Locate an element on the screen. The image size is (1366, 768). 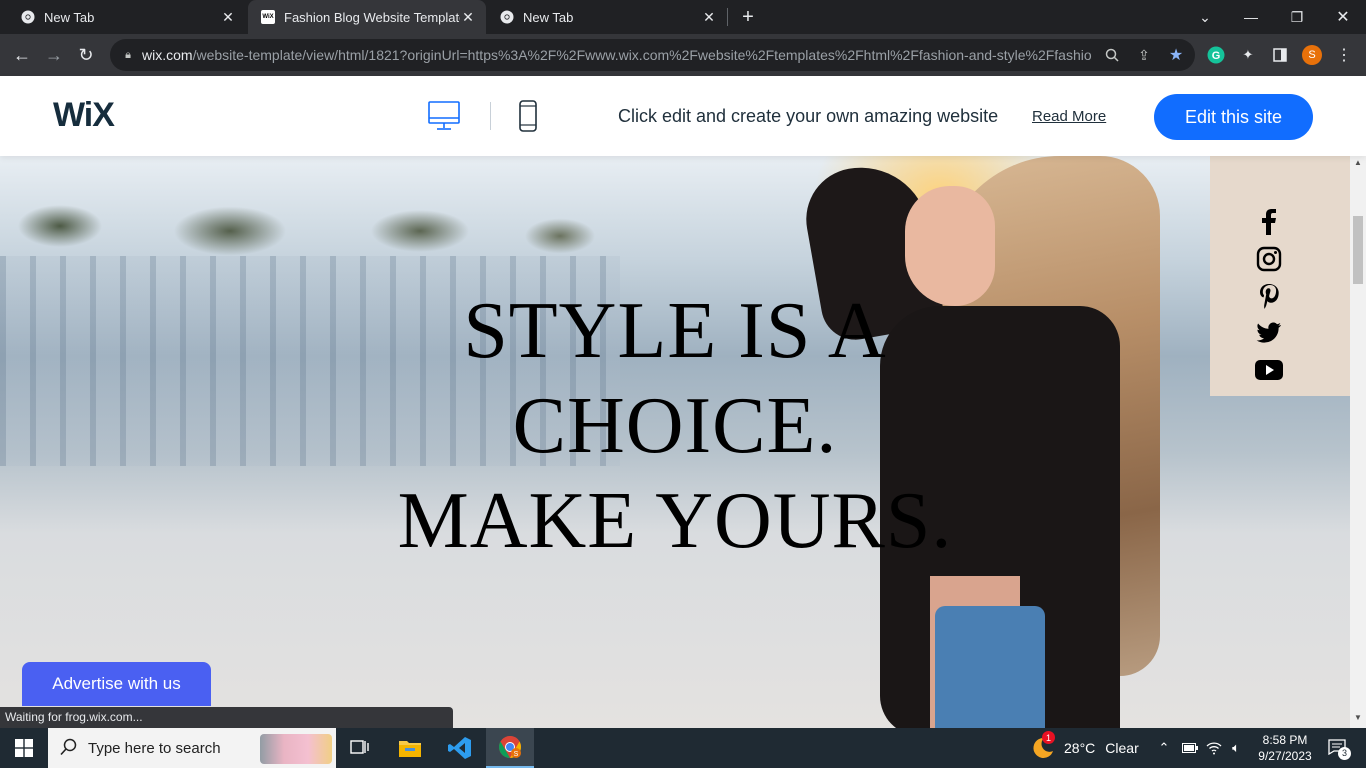
mobile-view-icon is located at coordinates (528, 116).